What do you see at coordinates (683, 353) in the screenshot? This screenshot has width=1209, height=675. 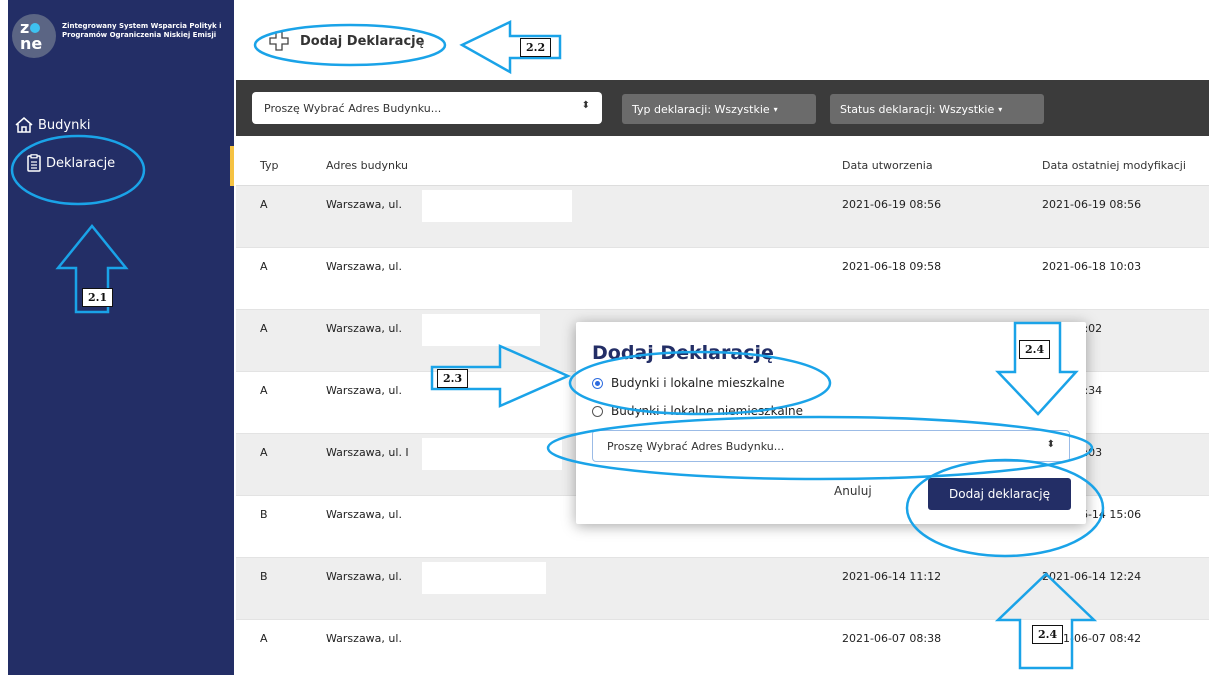 I see `modal-title: Dodaj Deklarację` at bounding box center [683, 353].